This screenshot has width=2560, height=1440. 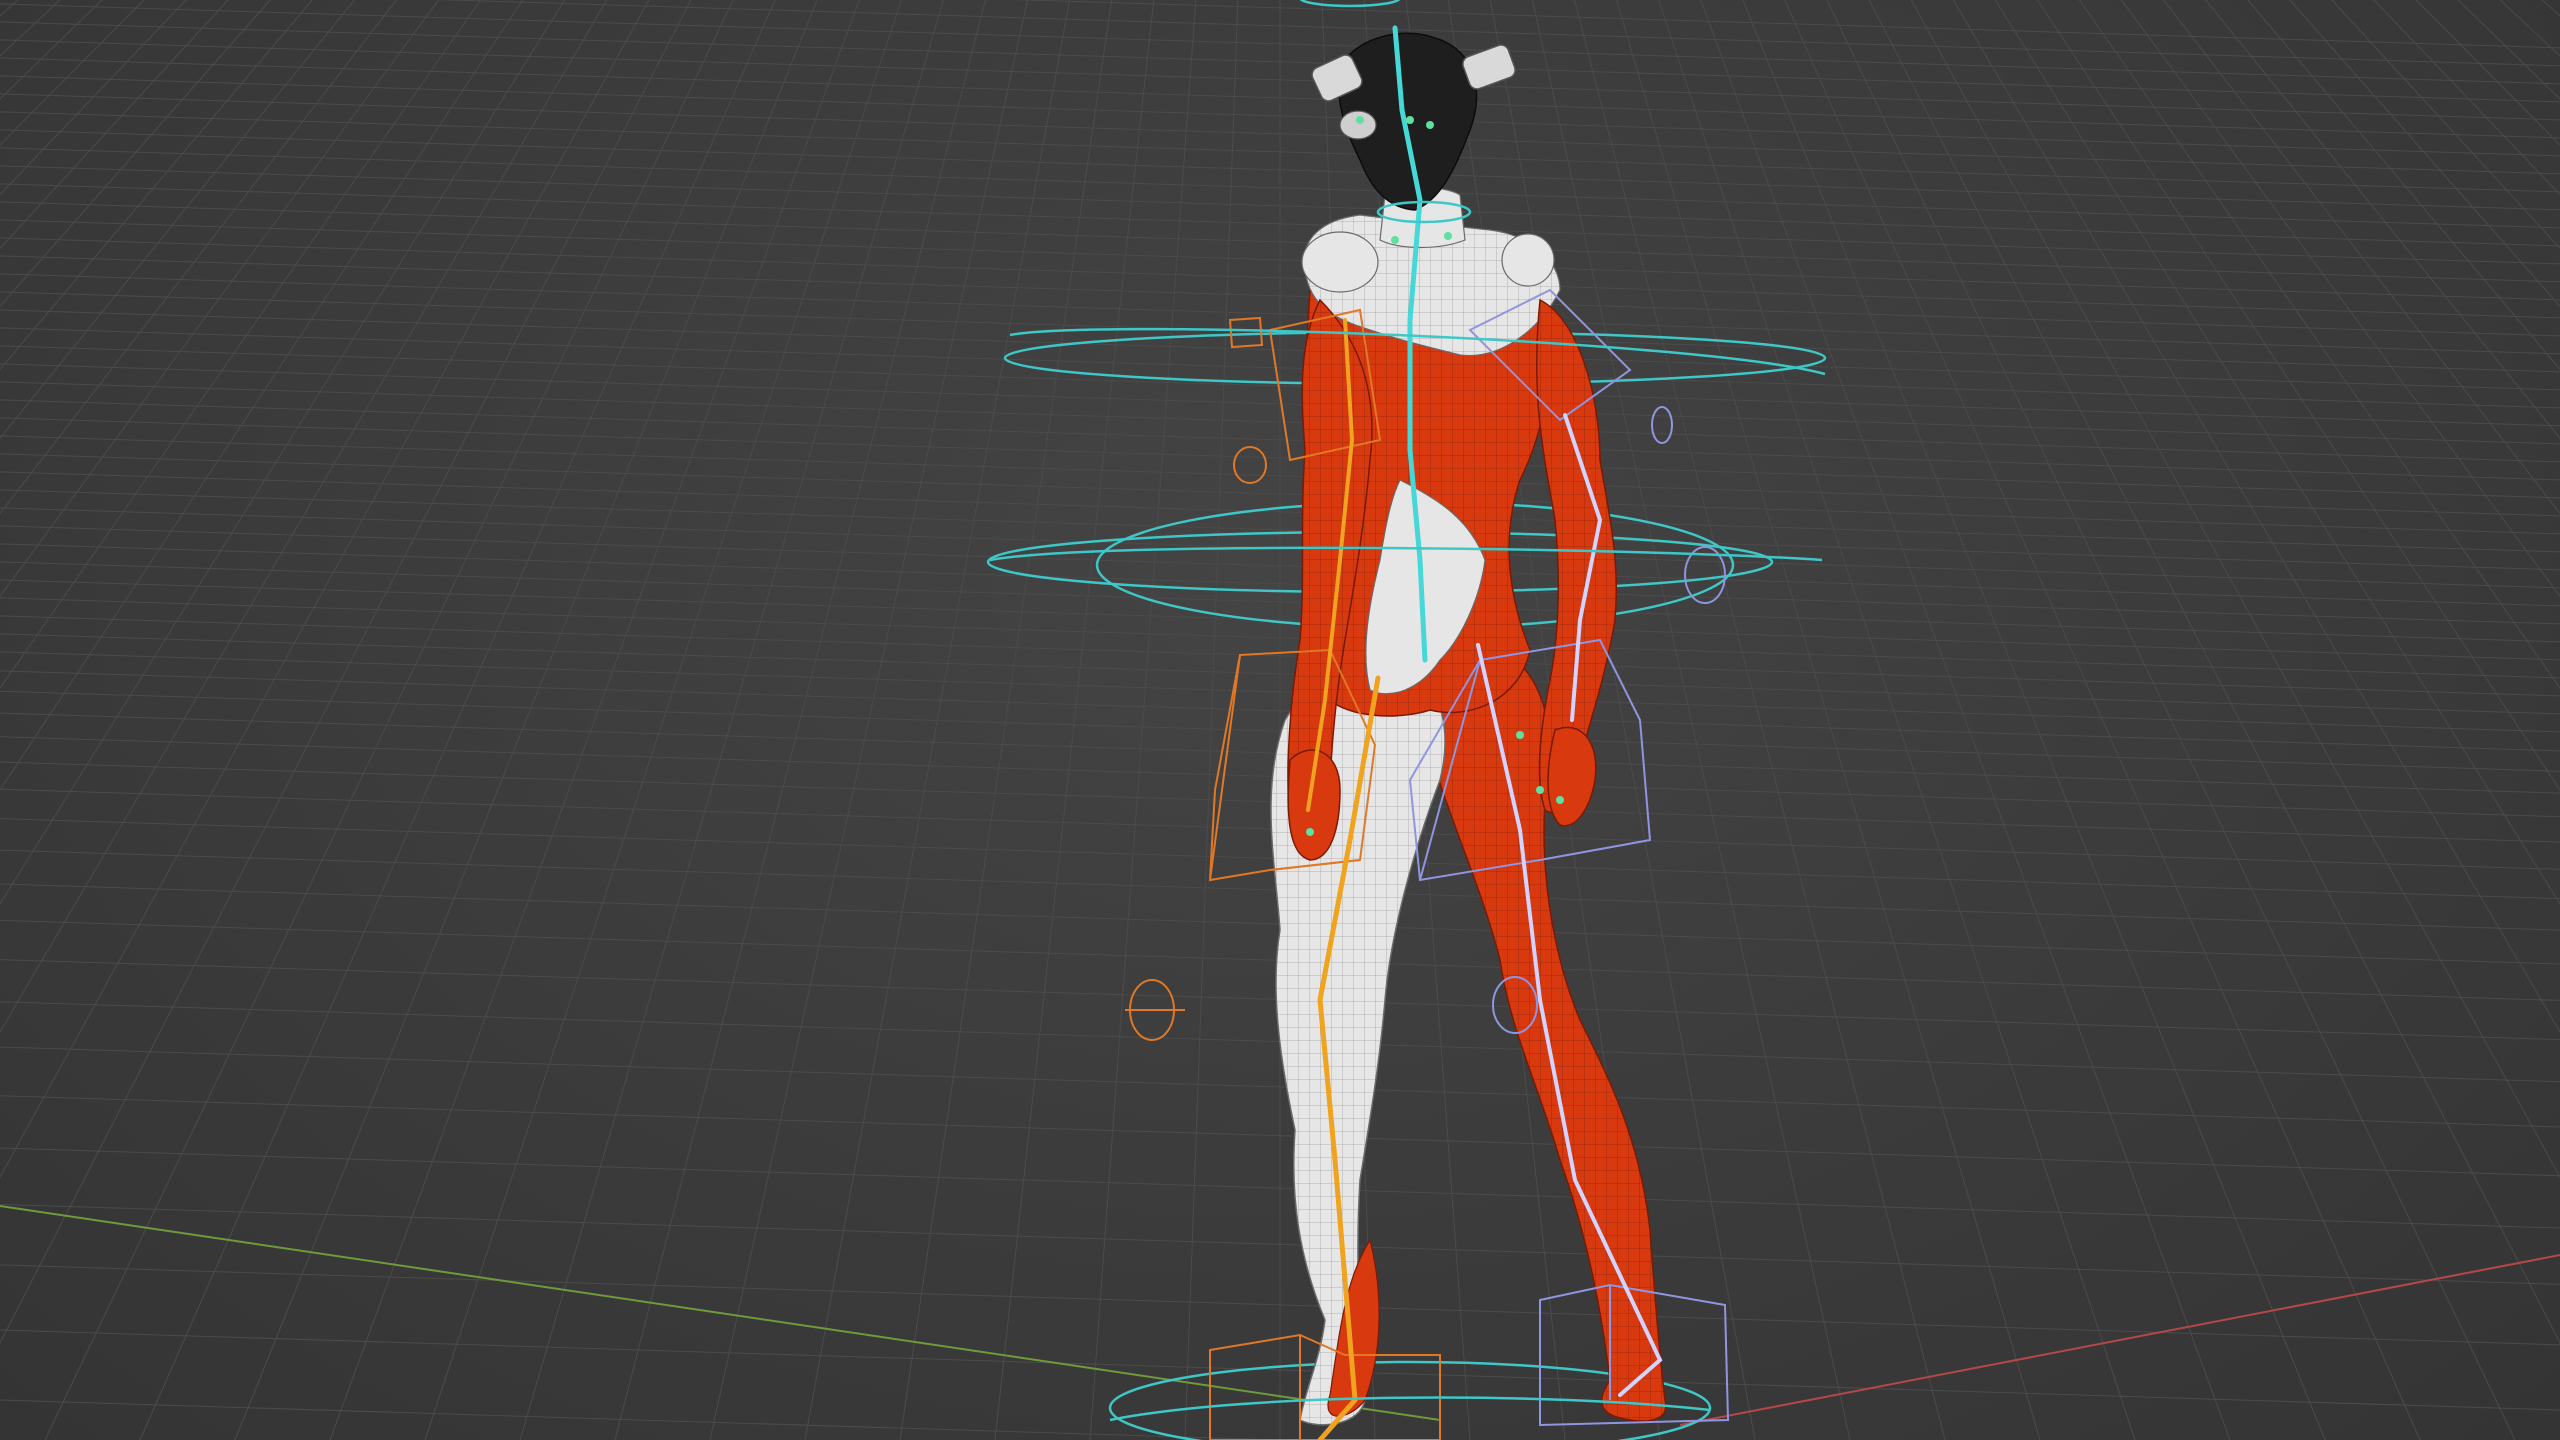 I want to click on left-shoulder-pad, so click(x=1340, y=262).